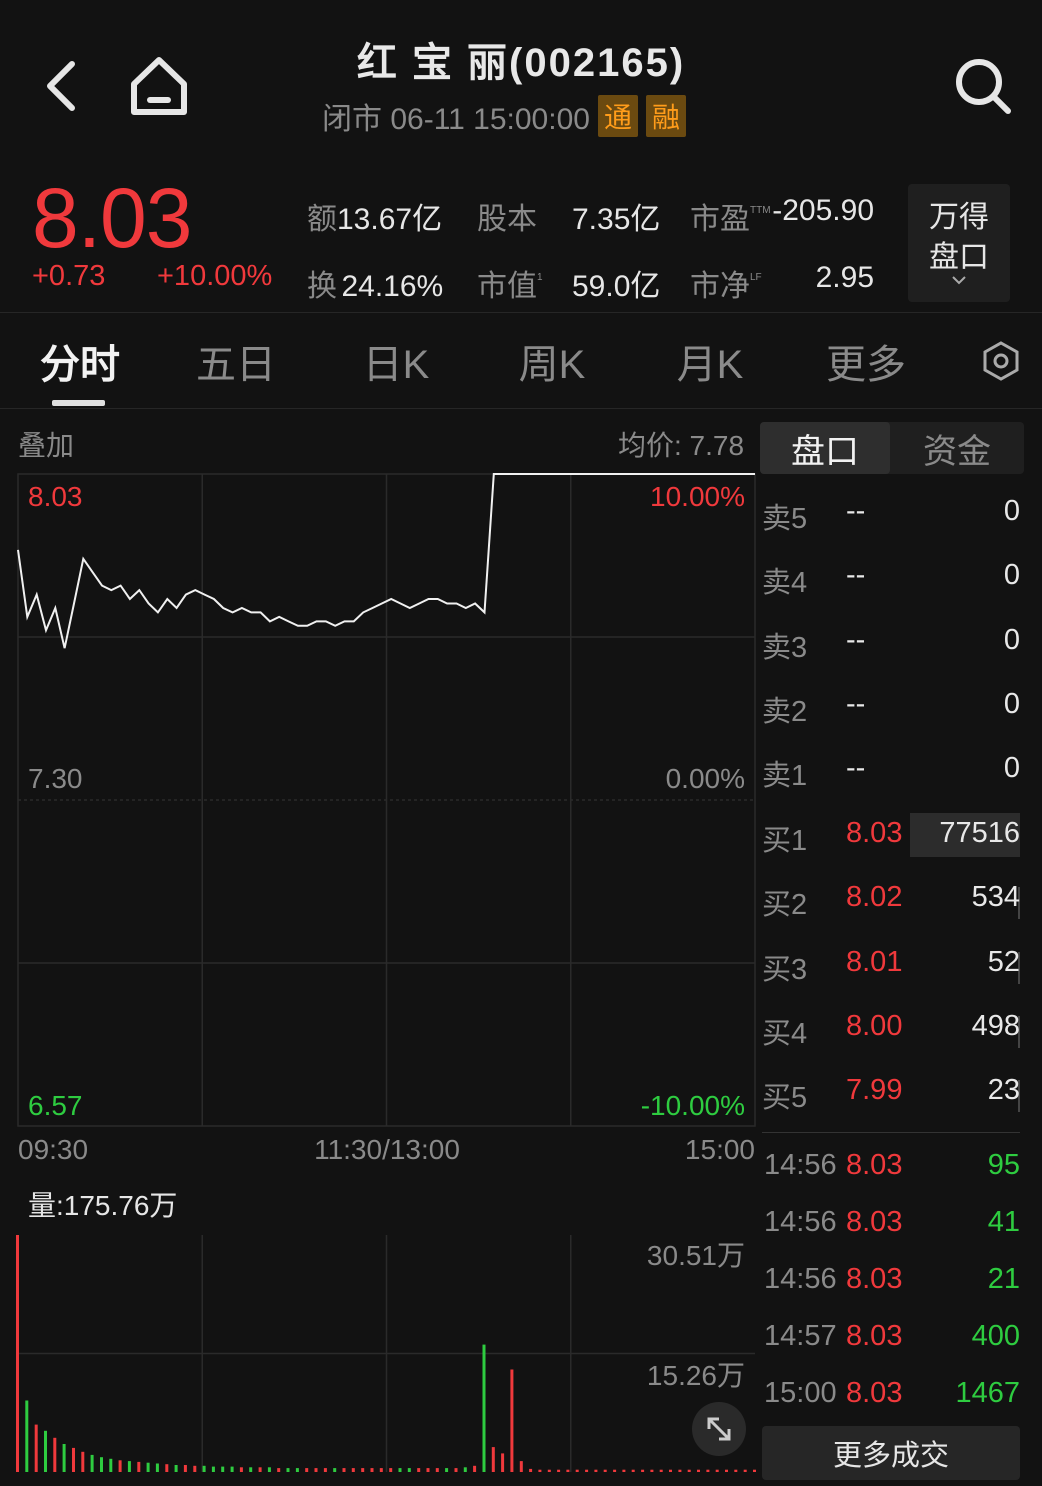 The image size is (1042, 1486). Describe the element at coordinates (386, 1353) in the screenshot. I see `volume-grid` at that location.